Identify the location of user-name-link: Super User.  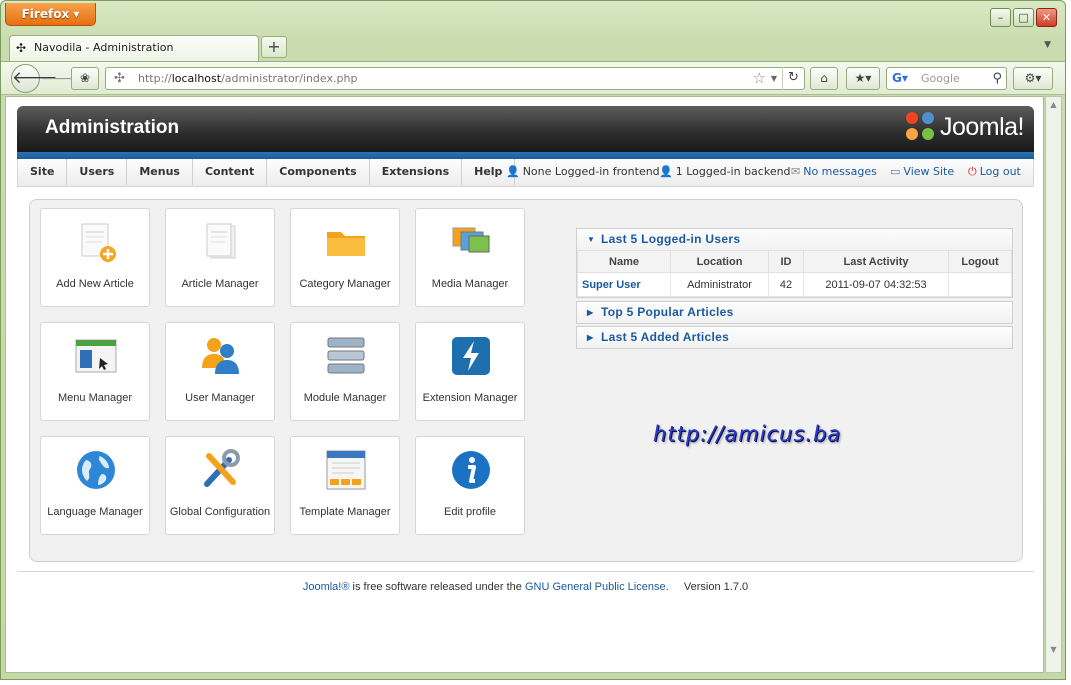
(624, 284).